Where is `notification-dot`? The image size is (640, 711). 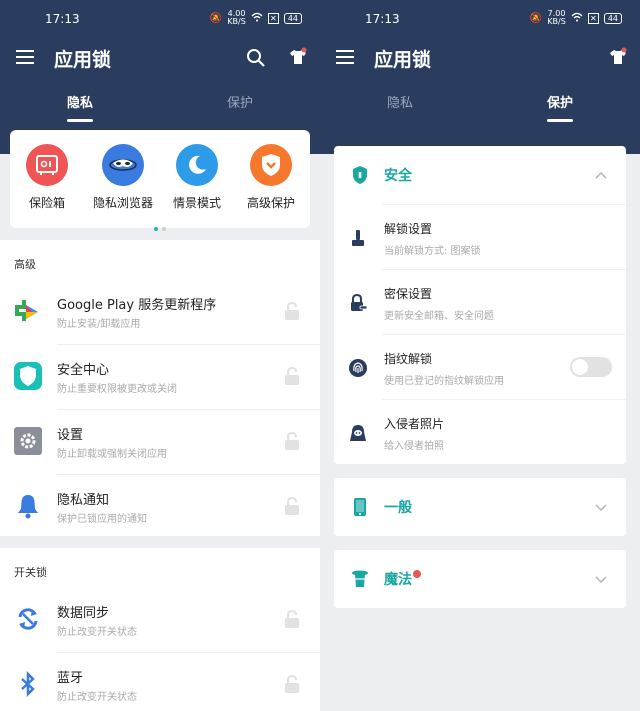
notification-dot is located at coordinates (417, 574).